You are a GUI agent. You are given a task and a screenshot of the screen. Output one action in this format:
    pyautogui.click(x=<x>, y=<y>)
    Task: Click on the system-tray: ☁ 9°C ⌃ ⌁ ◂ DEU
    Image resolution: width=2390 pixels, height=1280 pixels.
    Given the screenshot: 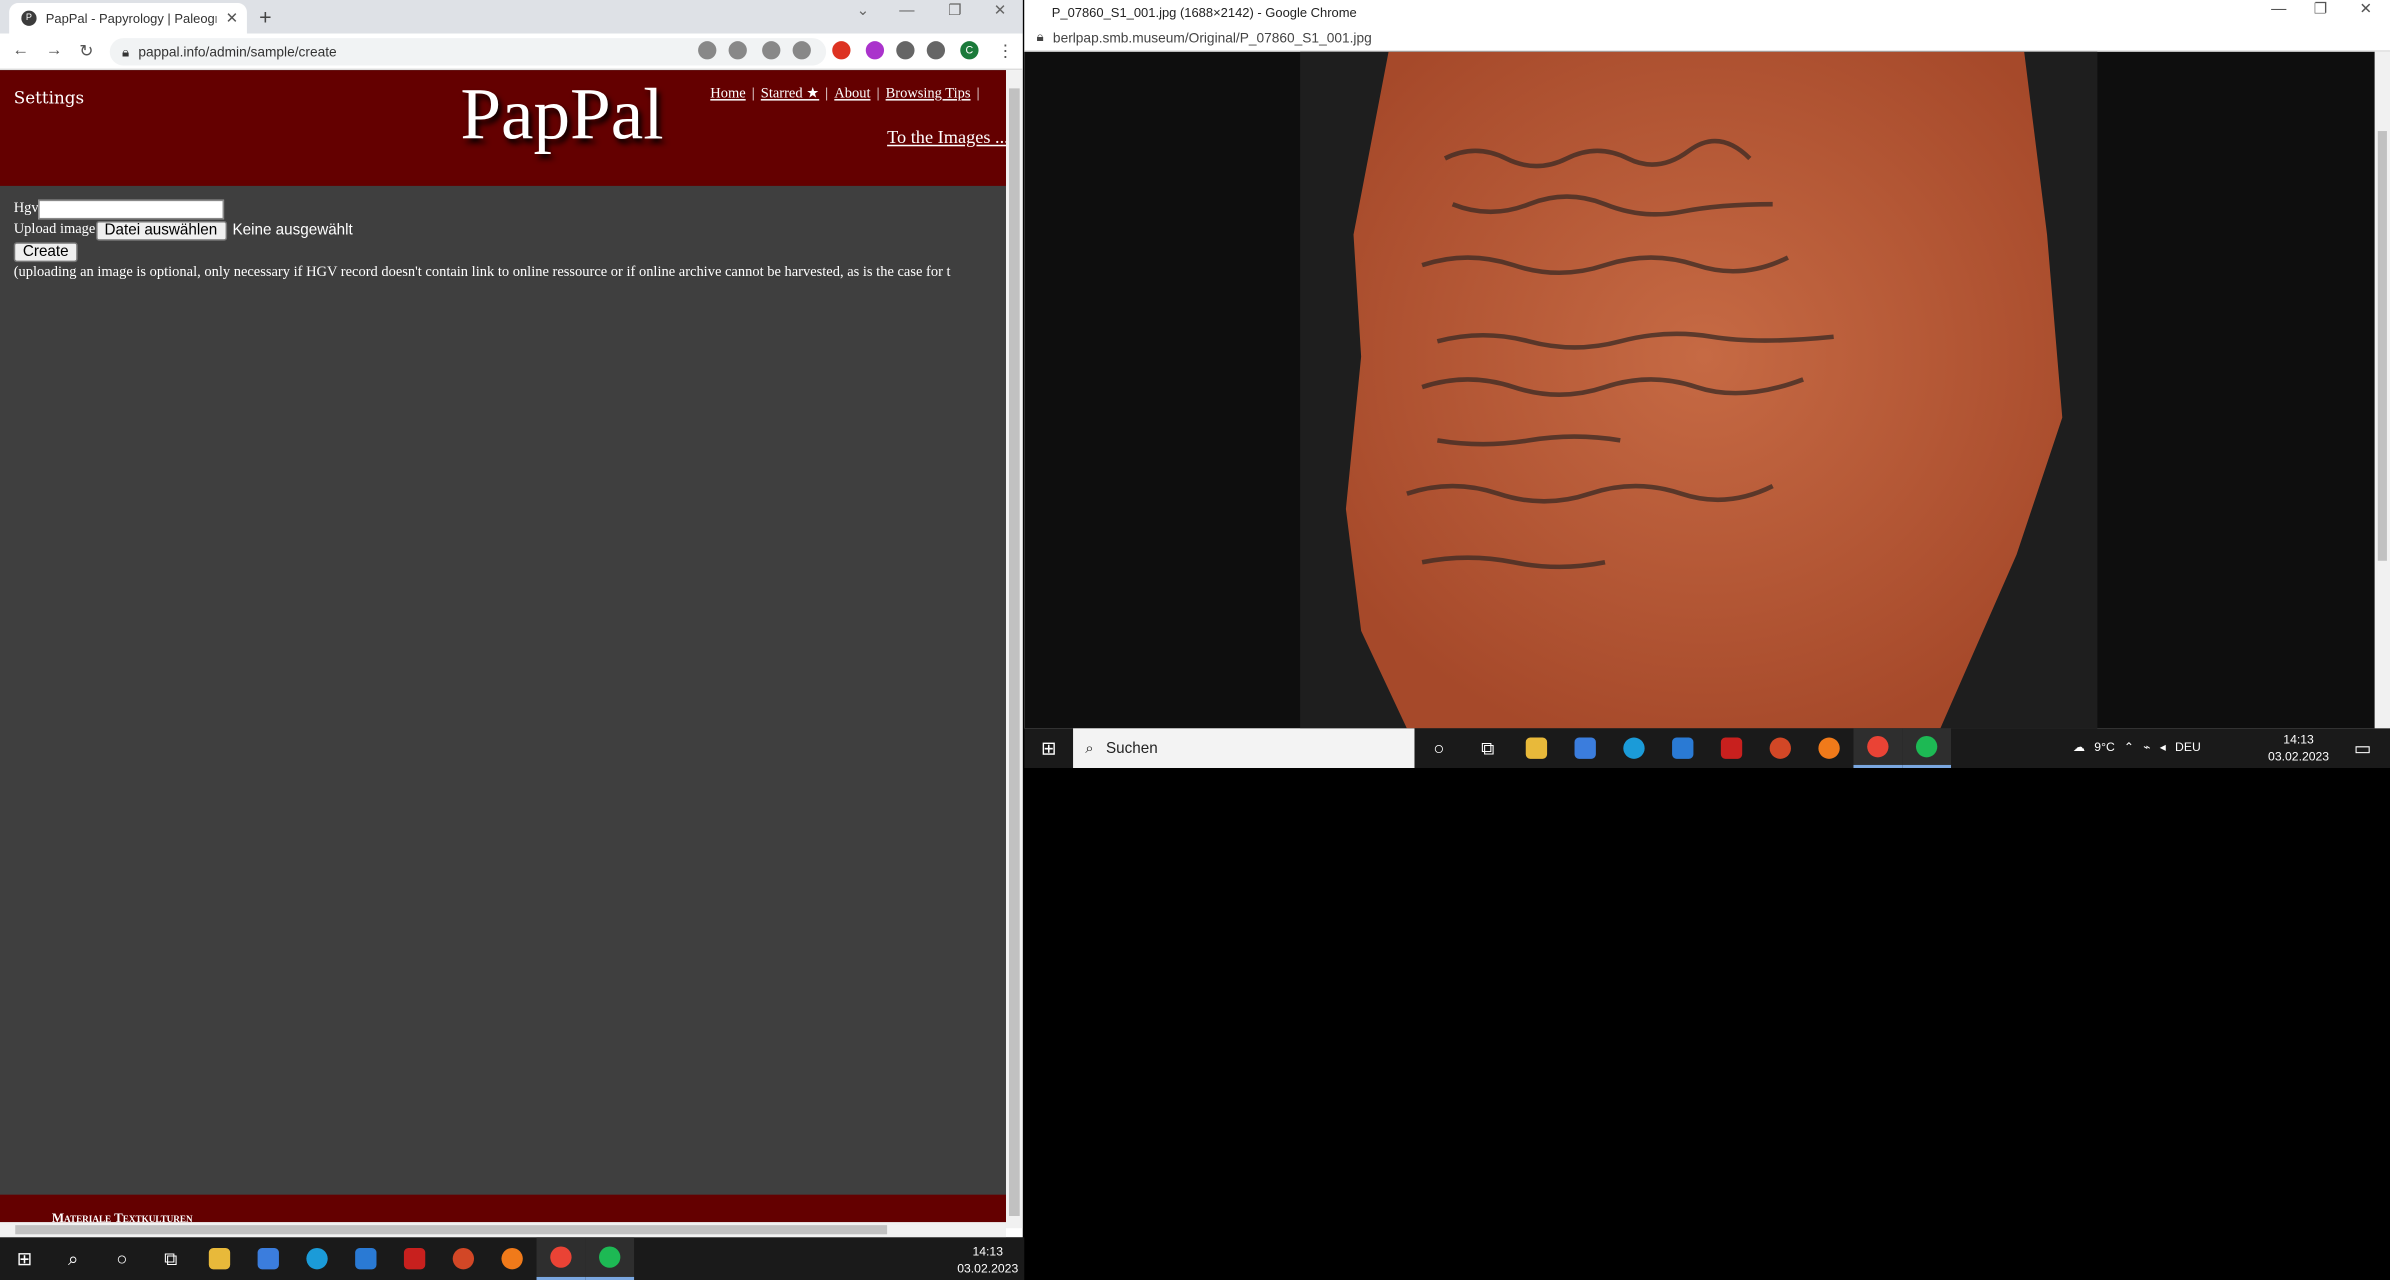 What is the action you would take?
    pyautogui.click(x=2137, y=748)
    